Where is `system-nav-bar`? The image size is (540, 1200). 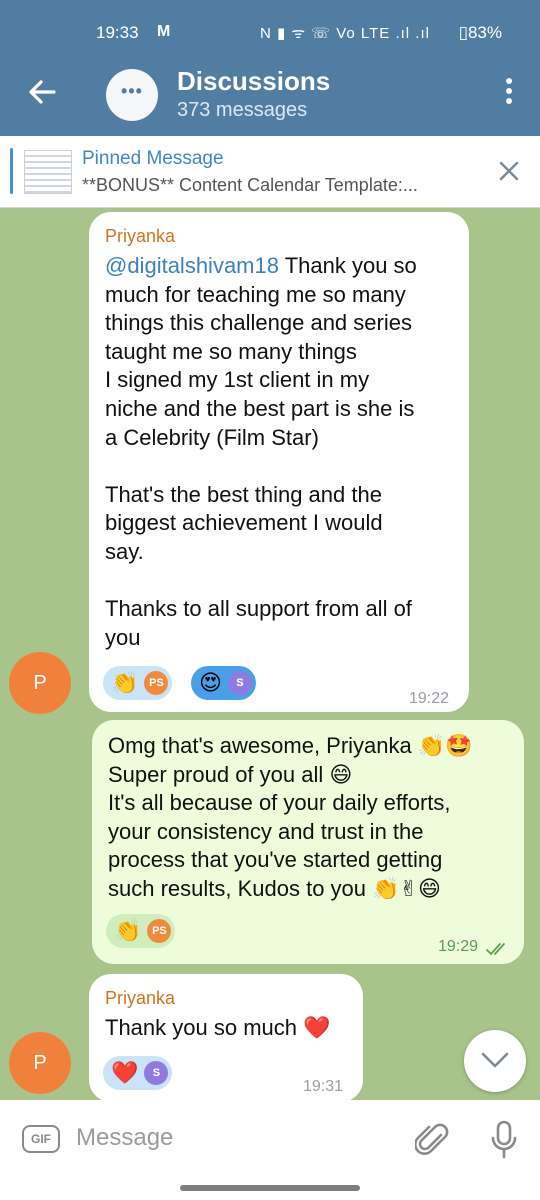 system-nav-bar is located at coordinates (270, 1189).